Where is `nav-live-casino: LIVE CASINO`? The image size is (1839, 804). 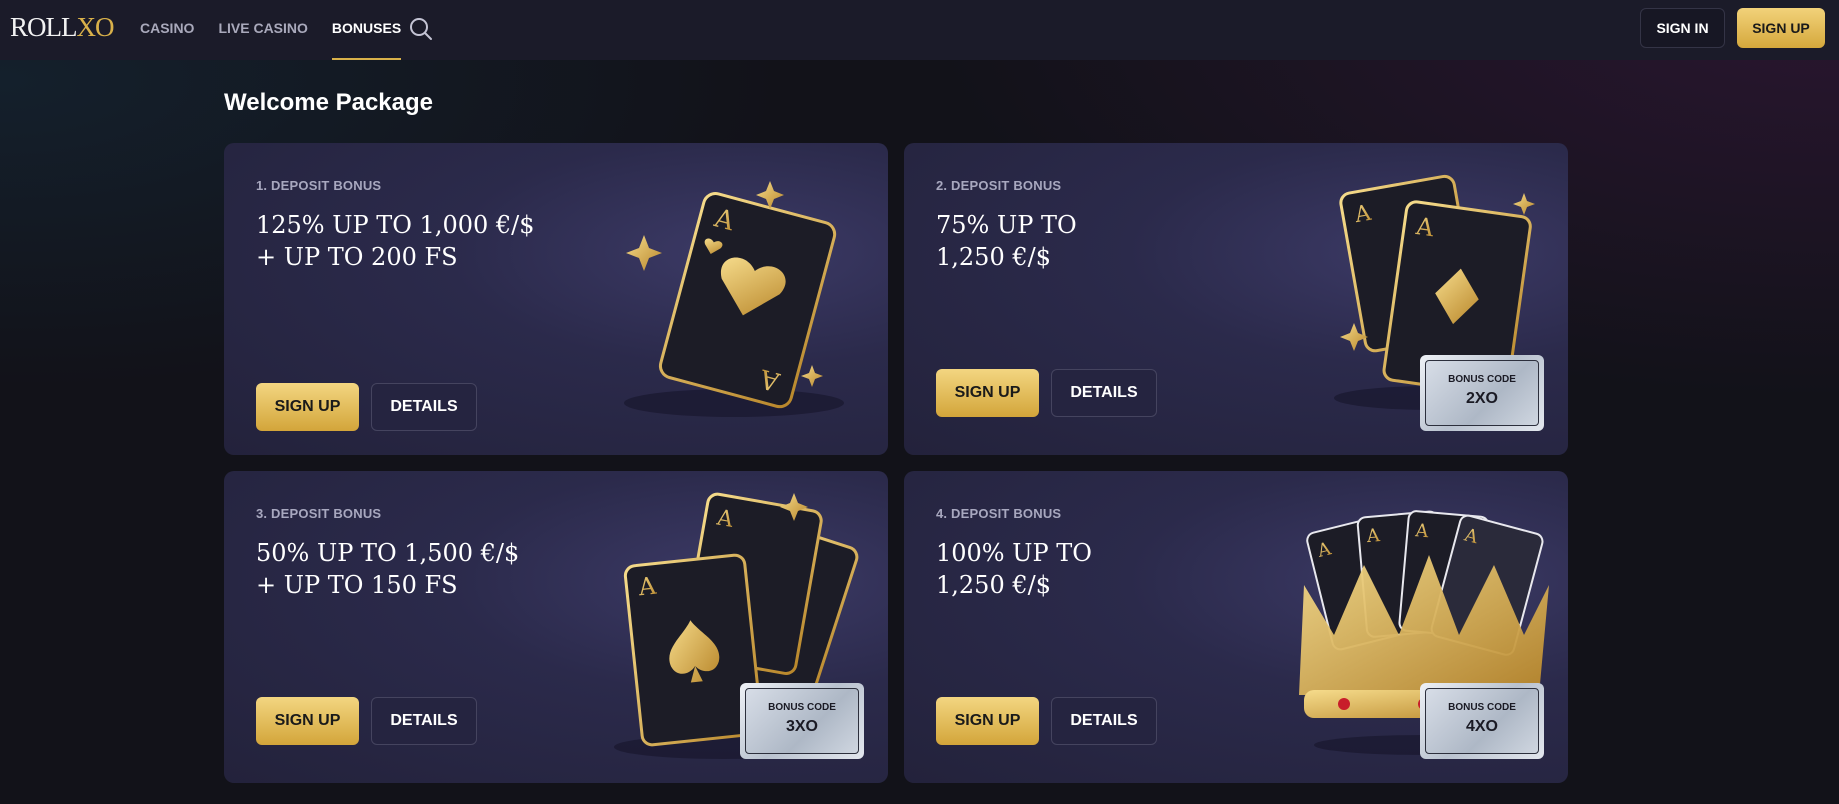 nav-live-casino: LIVE CASINO is located at coordinates (262, 30).